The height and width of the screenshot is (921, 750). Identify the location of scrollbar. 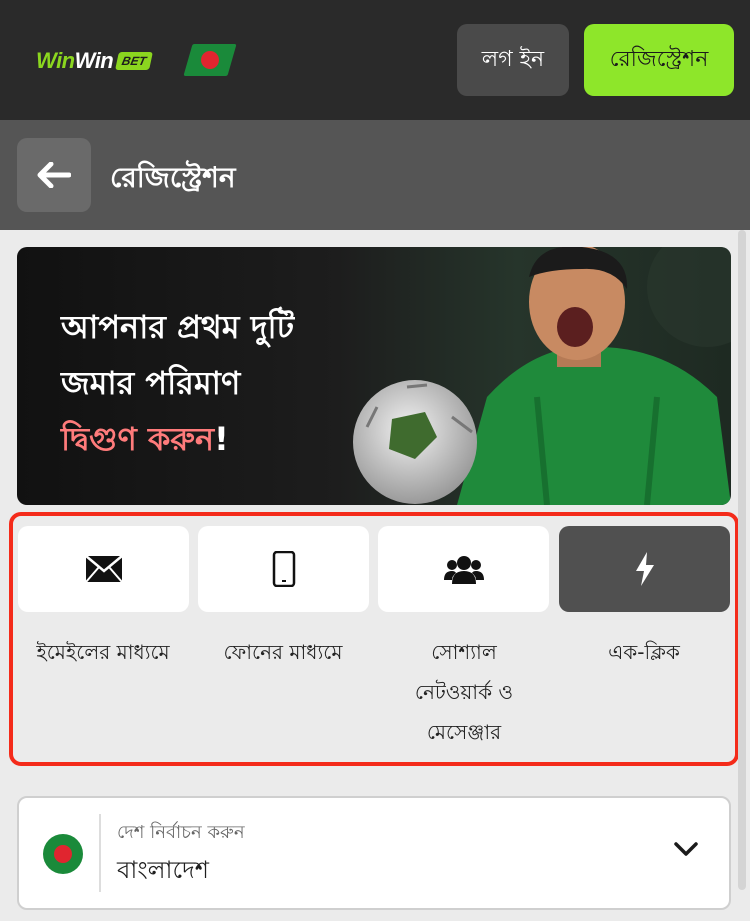
(742, 560).